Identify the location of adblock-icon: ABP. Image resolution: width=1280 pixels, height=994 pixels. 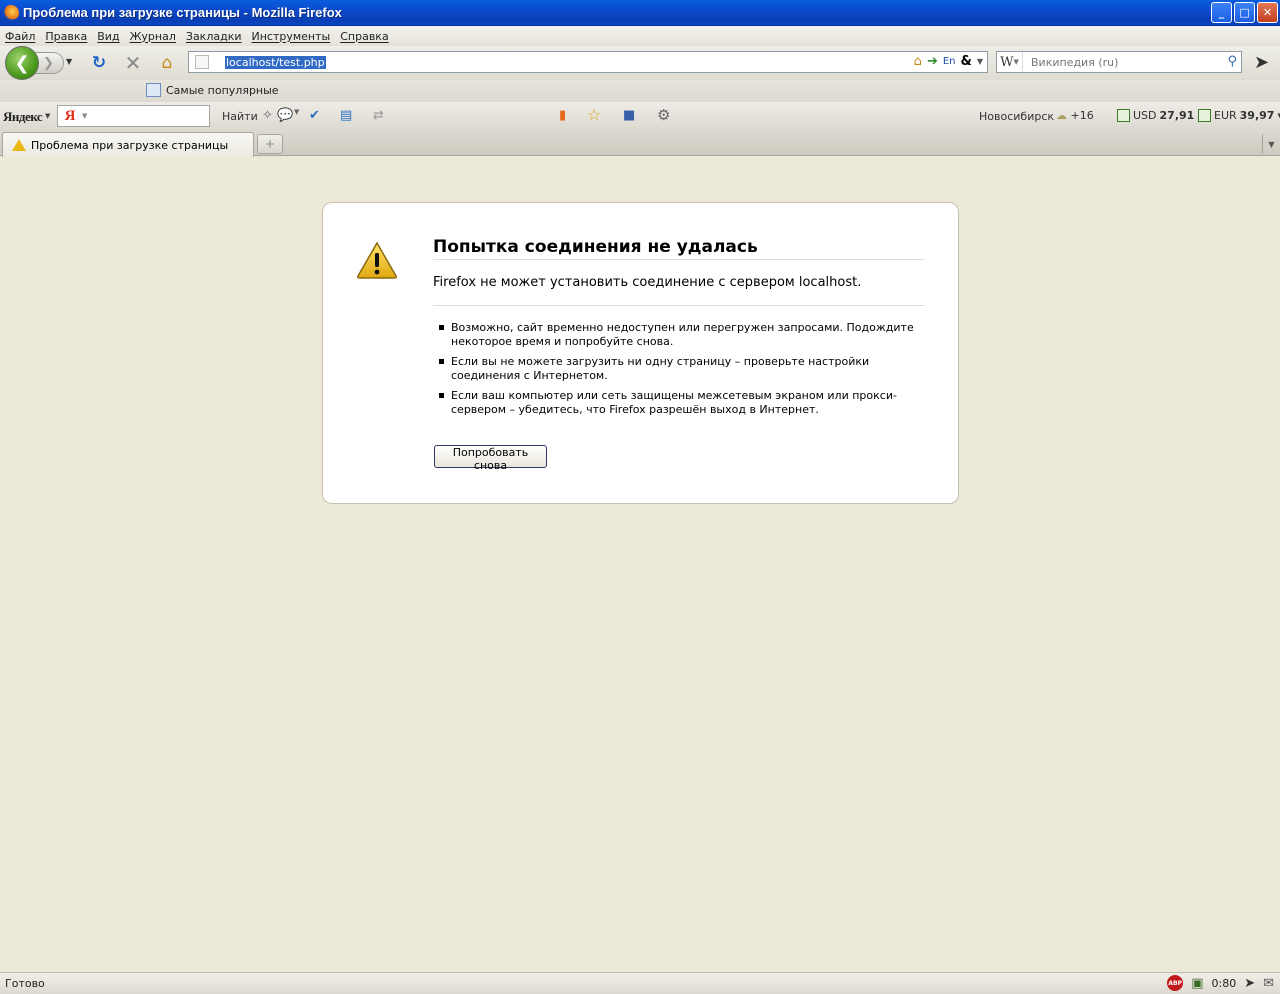
(1175, 983).